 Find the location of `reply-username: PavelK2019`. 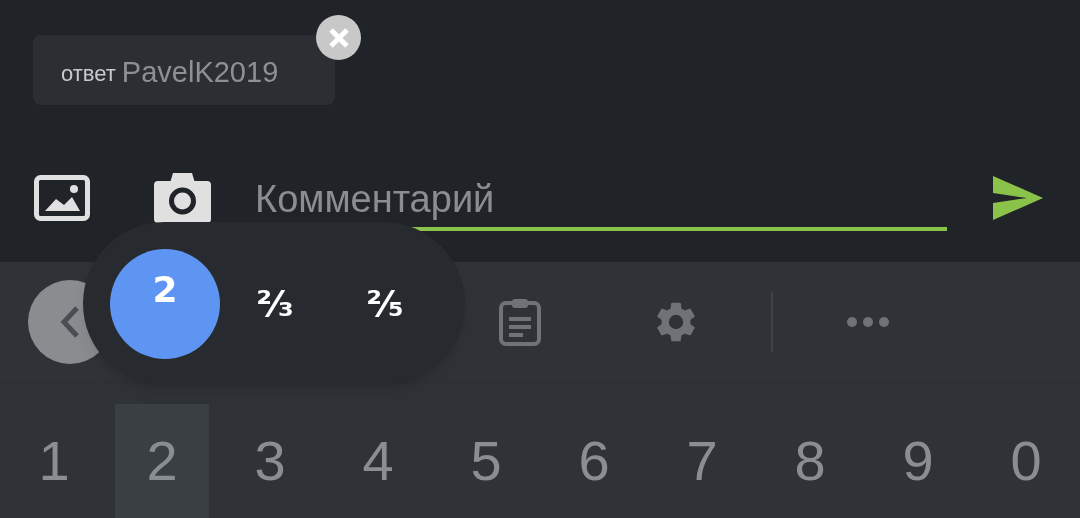

reply-username: PavelK2019 is located at coordinates (200, 73).